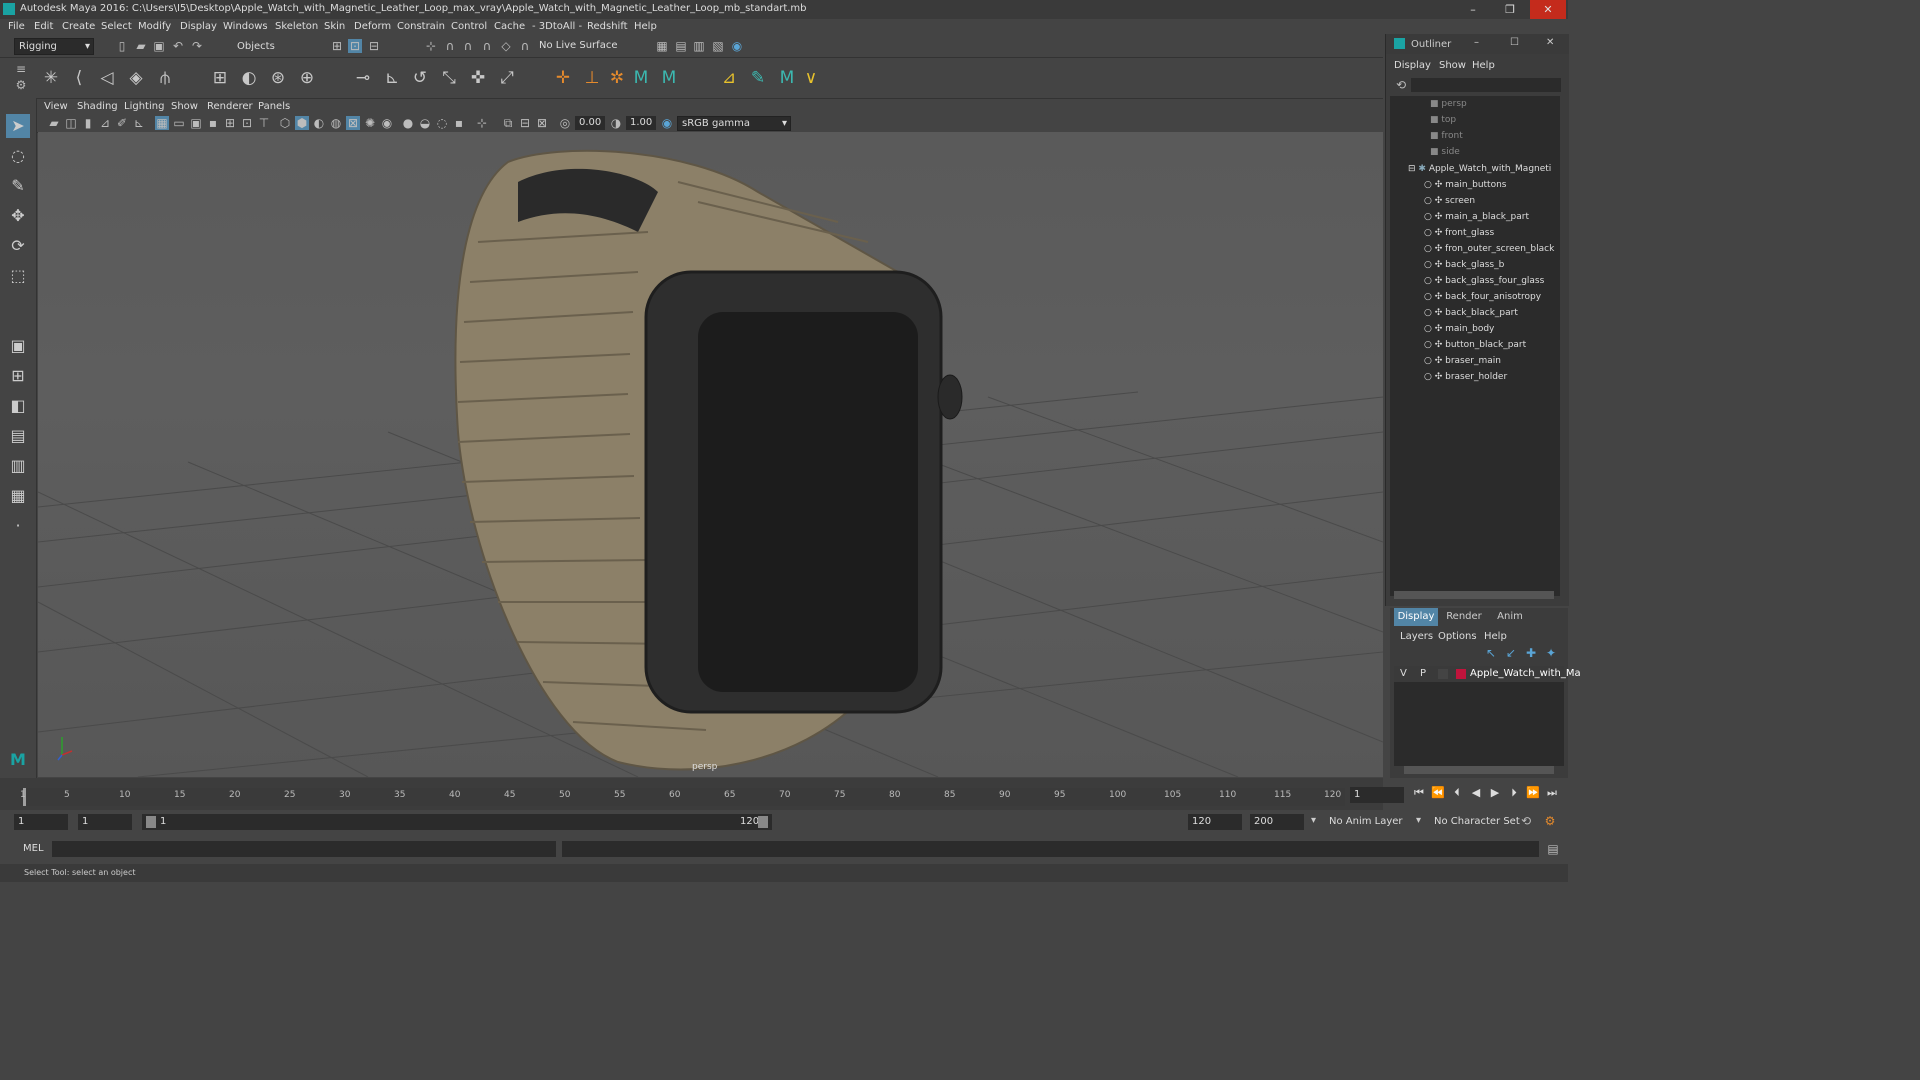 This screenshot has width=1920, height=1080. What do you see at coordinates (1525, 673) in the screenshot?
I see `layer-name: Apple_Watch_with_Ma` at bounding box center [1525, 673].